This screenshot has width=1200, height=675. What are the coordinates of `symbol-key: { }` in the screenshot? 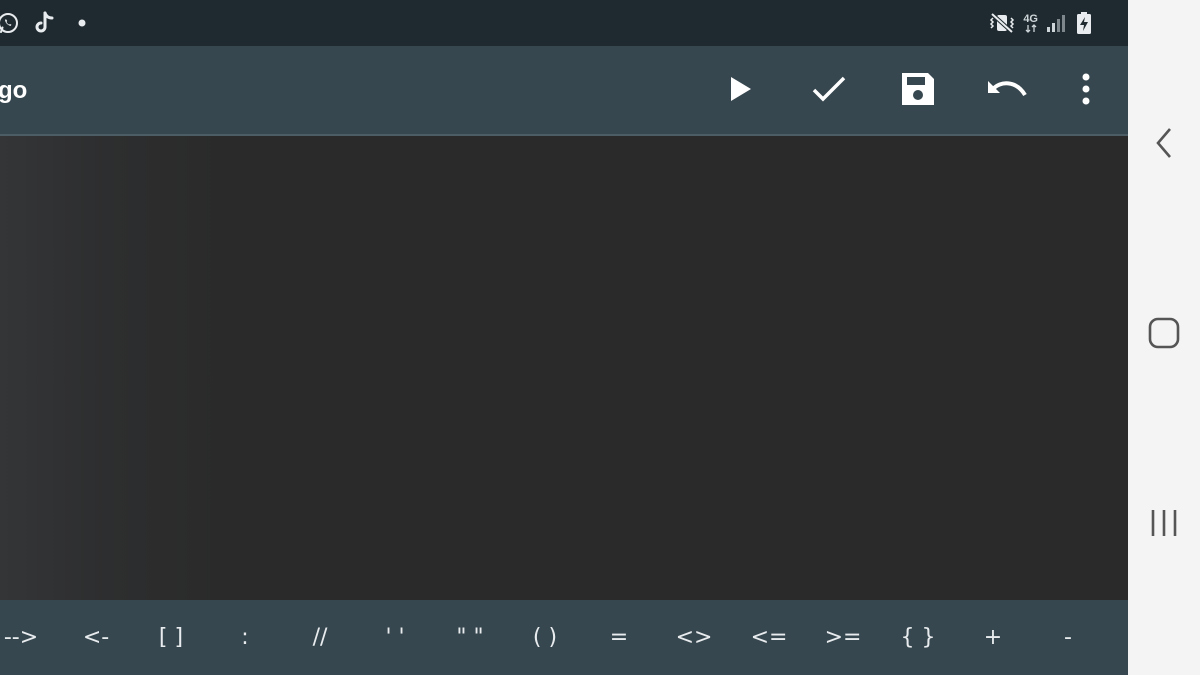 It's located at (918, 637).